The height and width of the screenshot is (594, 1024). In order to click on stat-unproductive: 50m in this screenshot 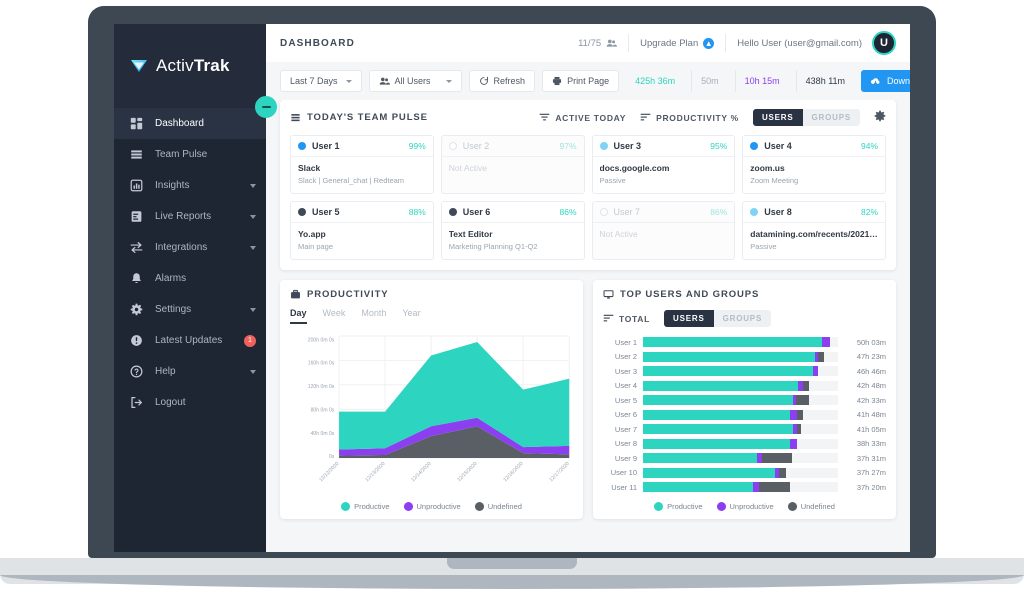, I will do `click(709, 81)`.